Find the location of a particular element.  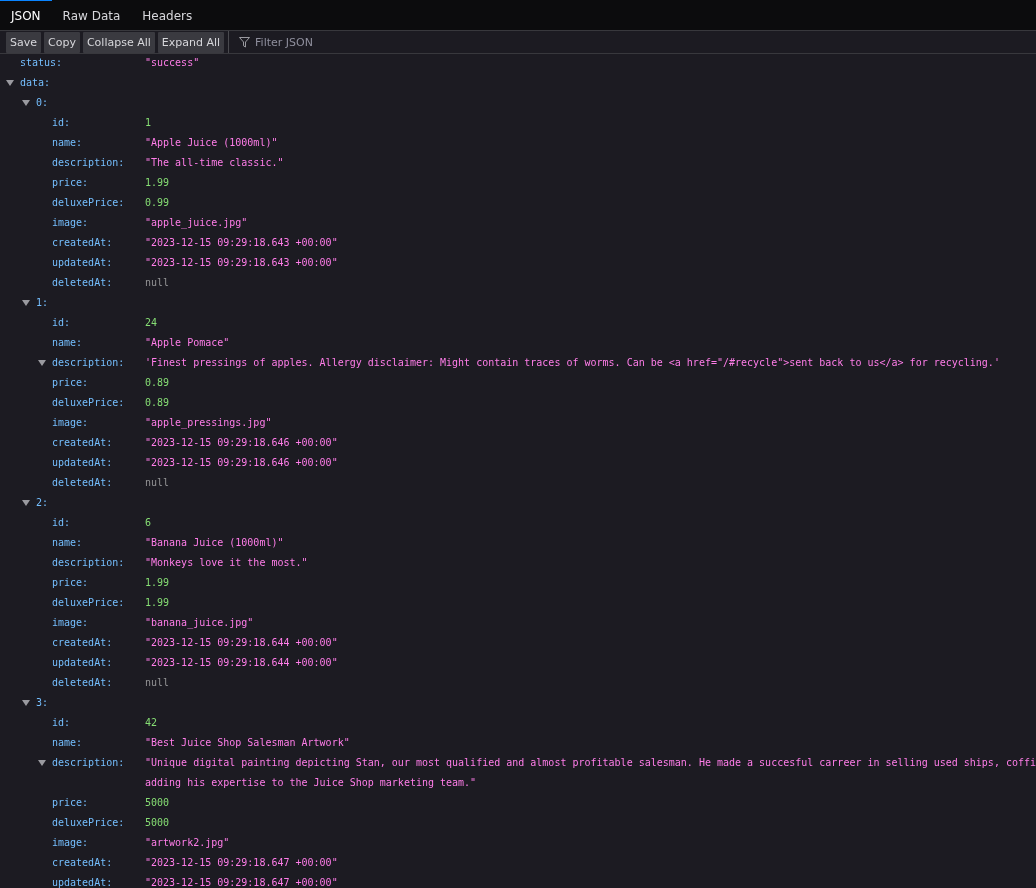

json-value: 6 is located at coordinates (148, 523).